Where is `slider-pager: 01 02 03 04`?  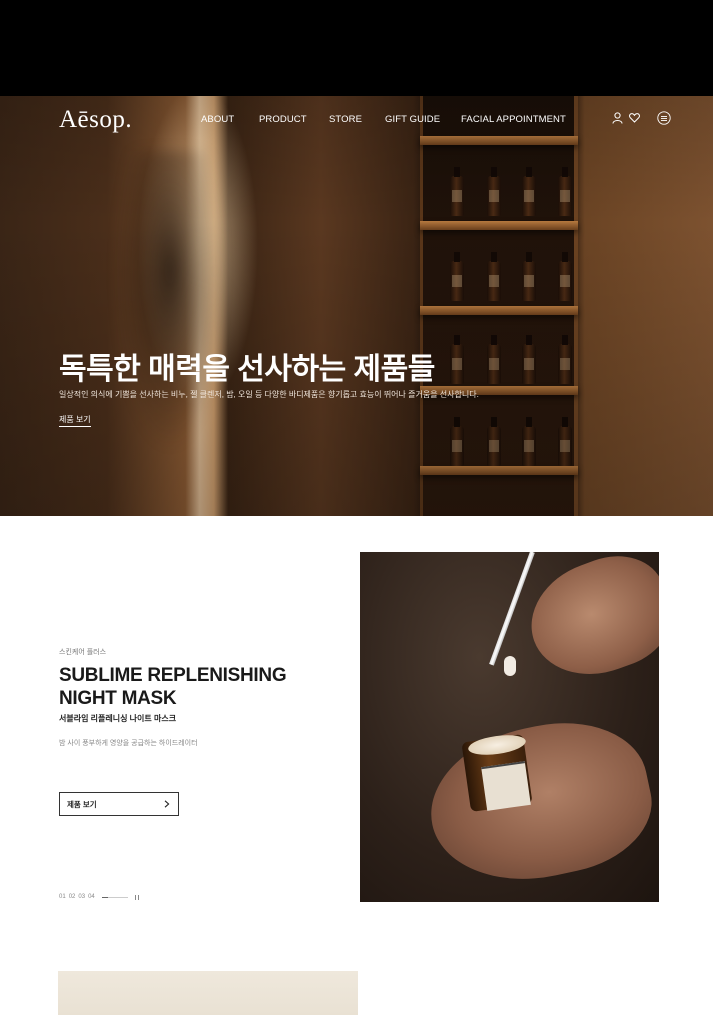
slider-pager: 01 02 03 04 is located at coordinates (99, 897).